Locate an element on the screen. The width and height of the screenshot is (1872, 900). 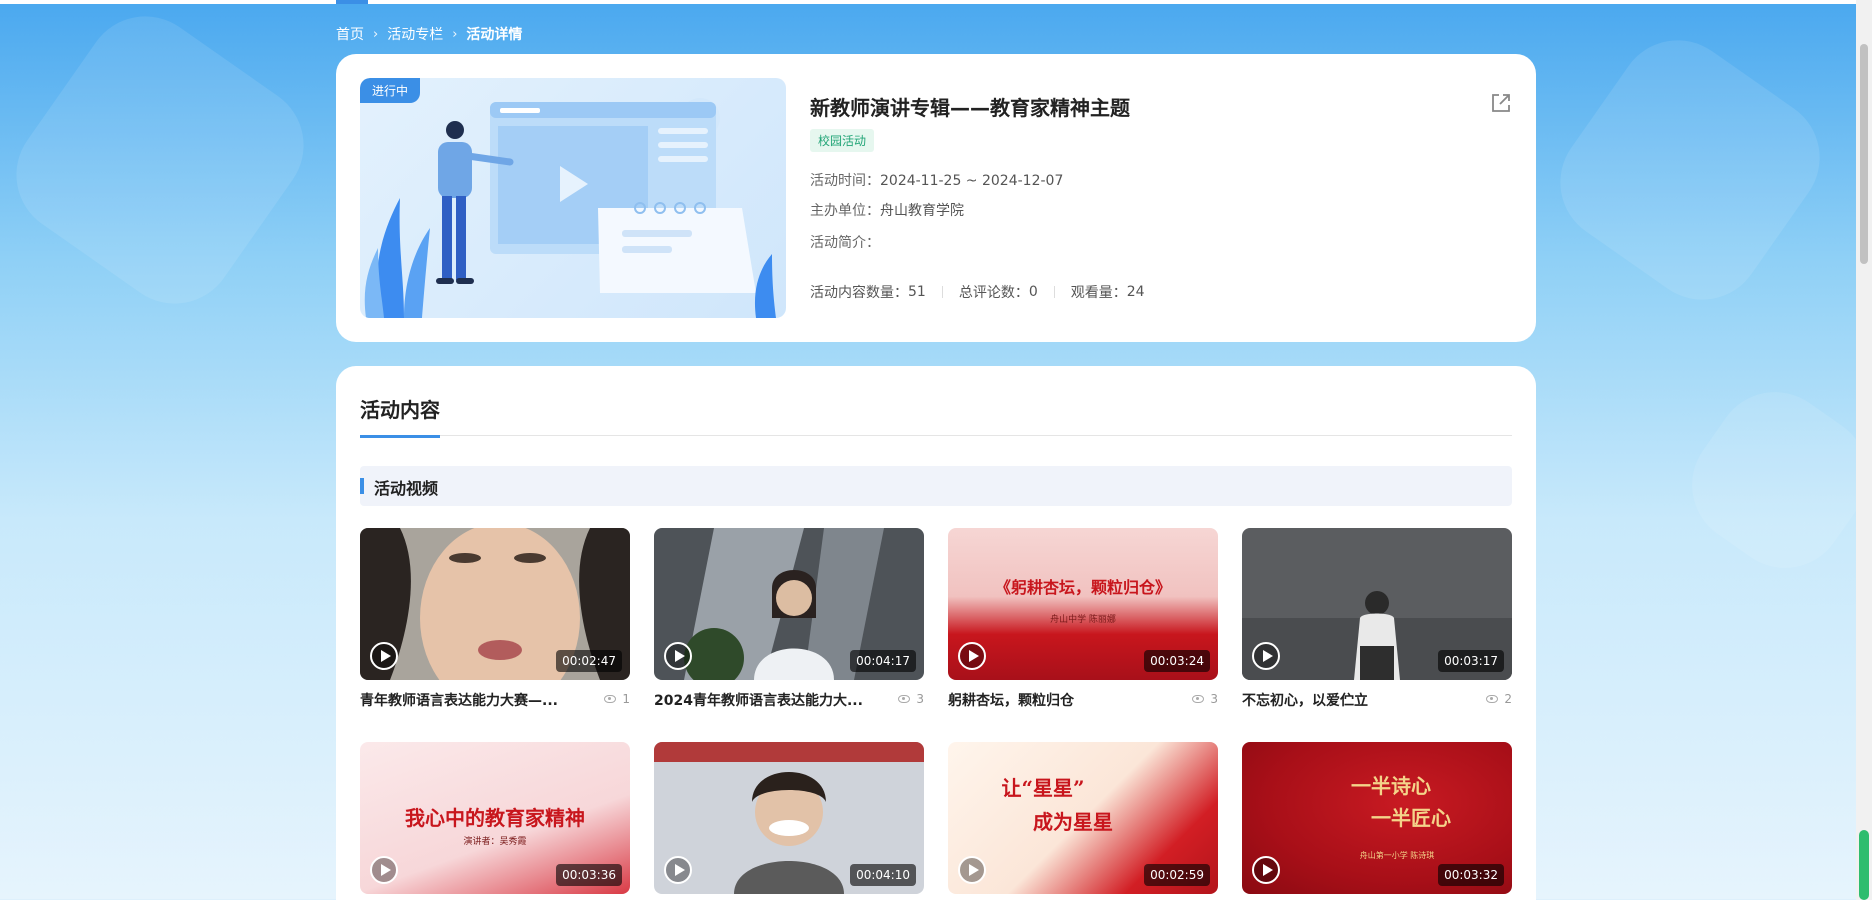
video-views: 1 is located at coordinates (617, 699).